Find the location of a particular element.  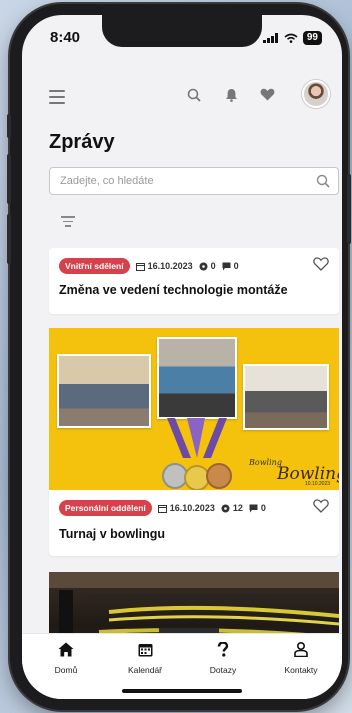

tab-home: Domů is located at coordinates (66, 660).